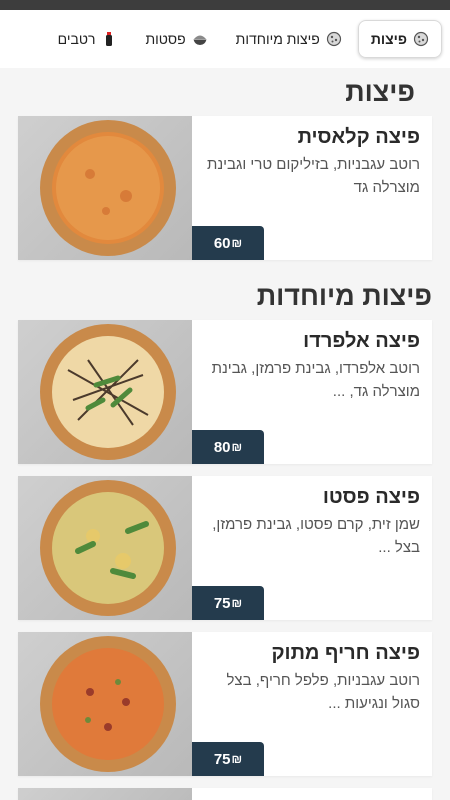 Image resolution: width=450 pixels, height=800 pixels. Describe the element at coordinates (76, 39) in the screenshot. I see `tab-label: רטבים` at that location.